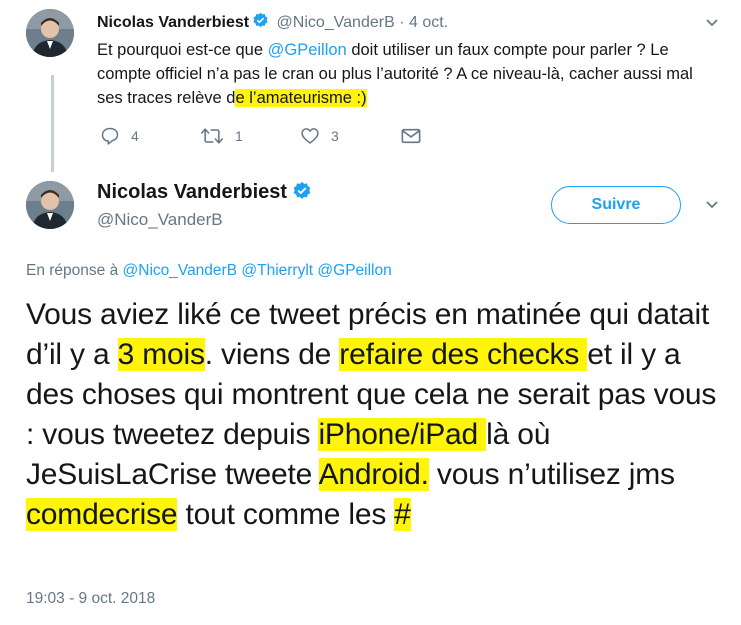  What do you see at coordinates (310, 136) in the screenshot?
I see `heart-icon` at bounding box center [310, 136].